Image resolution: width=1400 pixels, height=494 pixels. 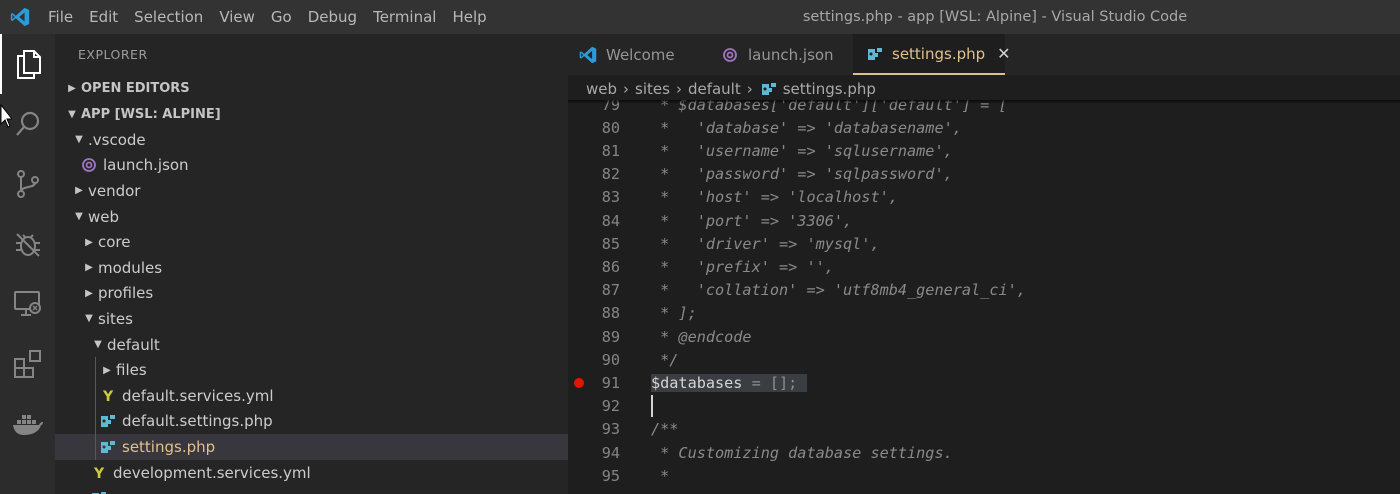 I want to click on tab-settings-php: settings.php ✕, so click(x=932, y=54).